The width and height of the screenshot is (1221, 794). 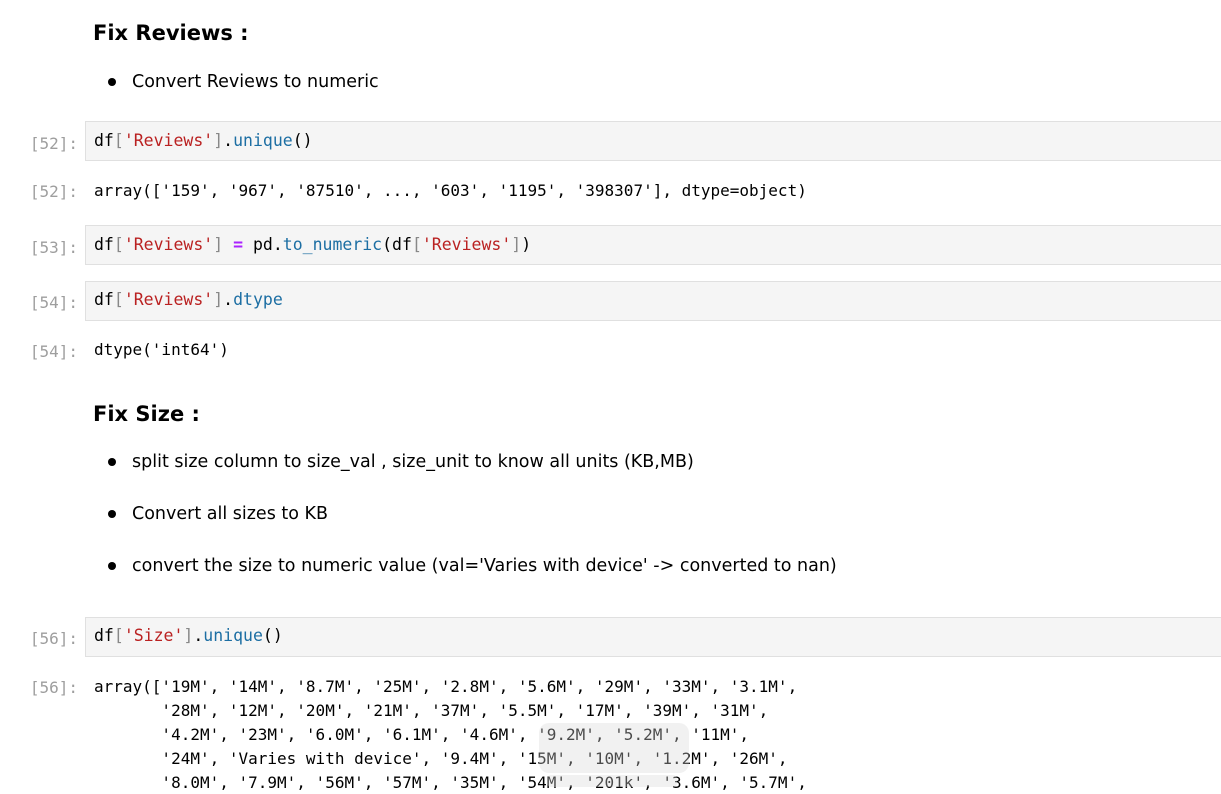 I want to click on heading-fix-reviews: Fix Reviews :, so click(x=171, y=33).